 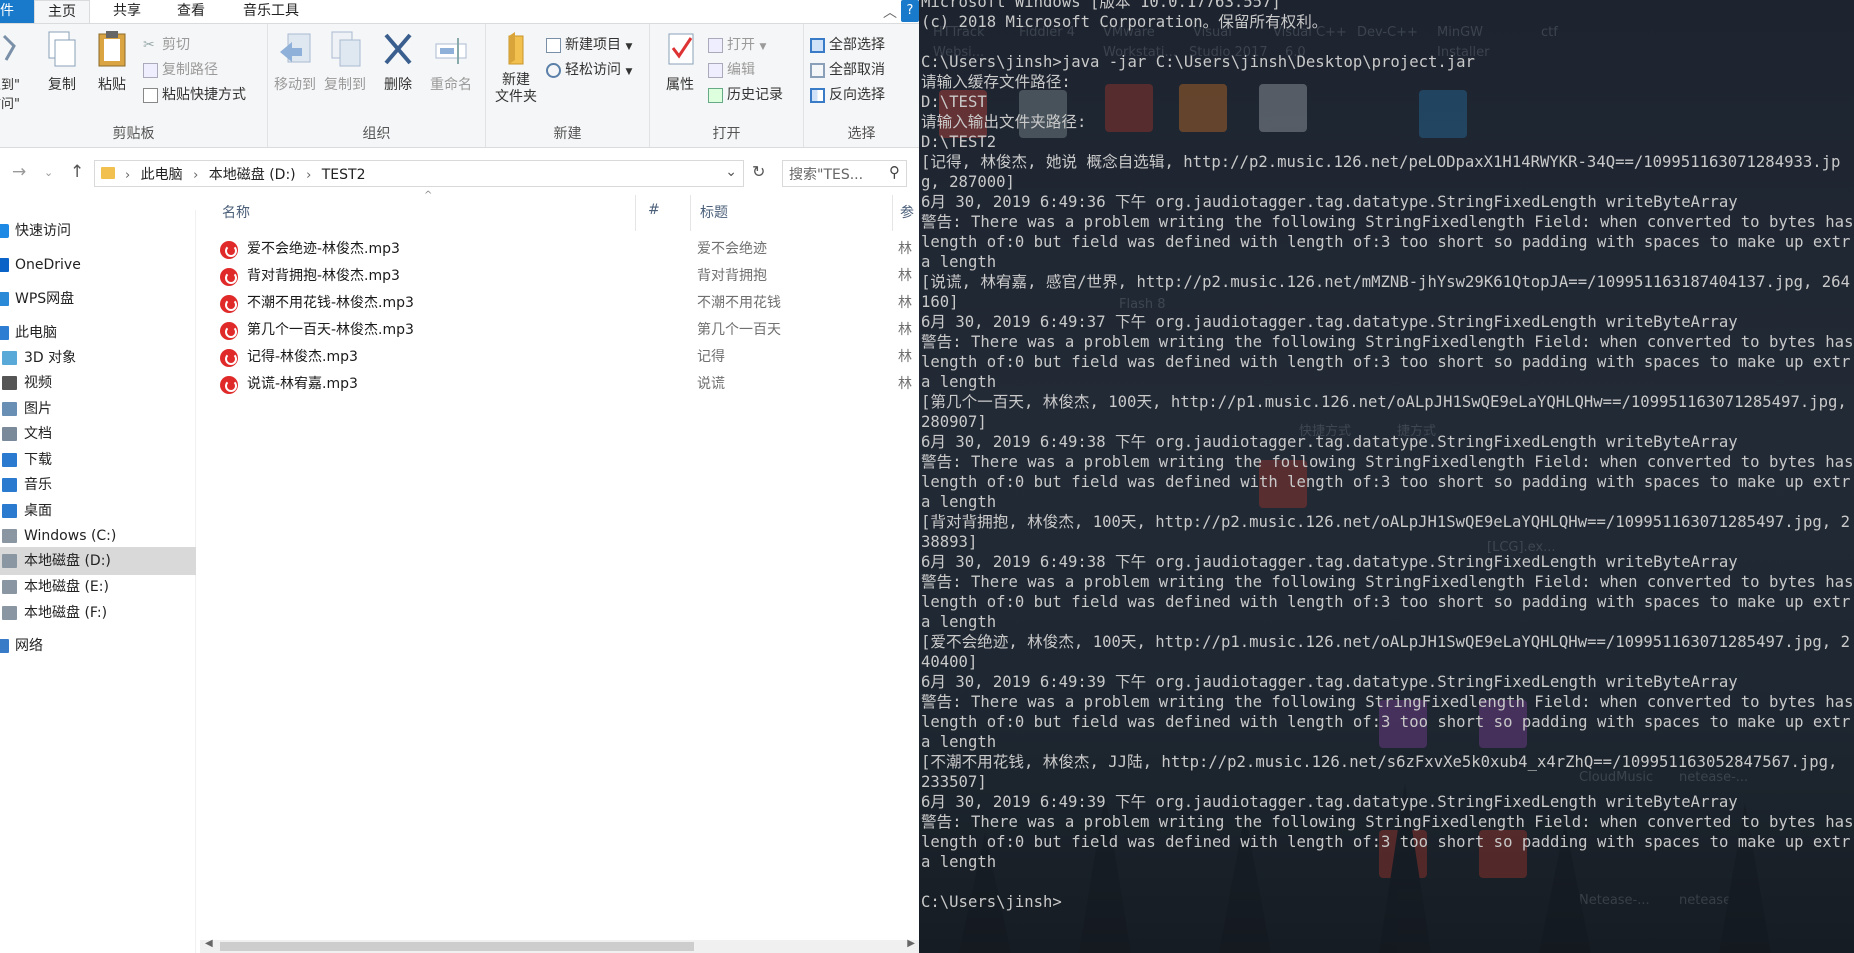 I want to click on delete-button: 删除, so click(x=398, y=62).